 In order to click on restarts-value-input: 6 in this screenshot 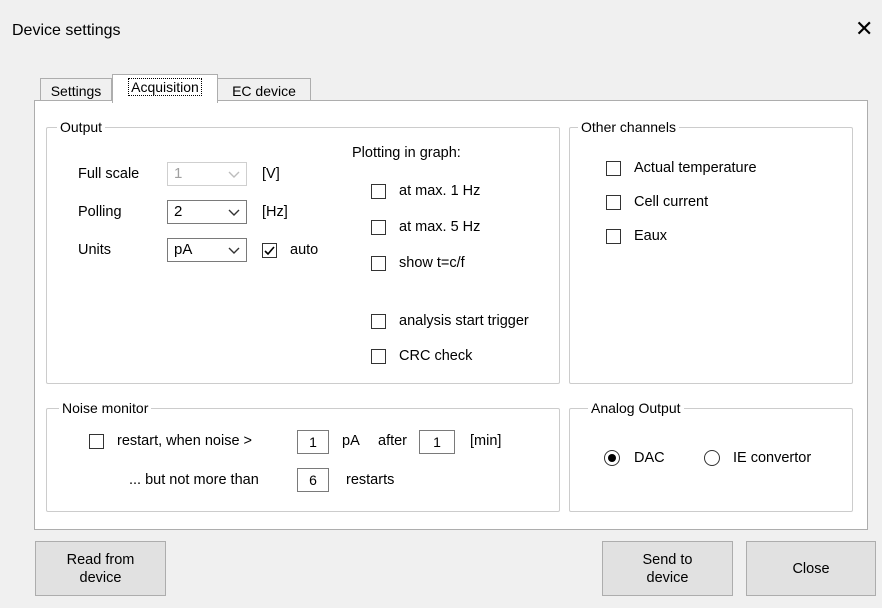, I will do `click(313, 480)`.